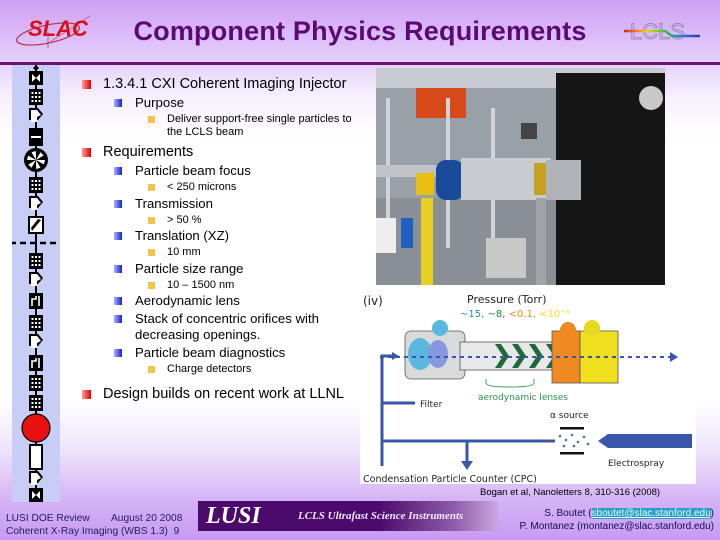  I want to click on bullet-text: Requirements, so click(148, 152).